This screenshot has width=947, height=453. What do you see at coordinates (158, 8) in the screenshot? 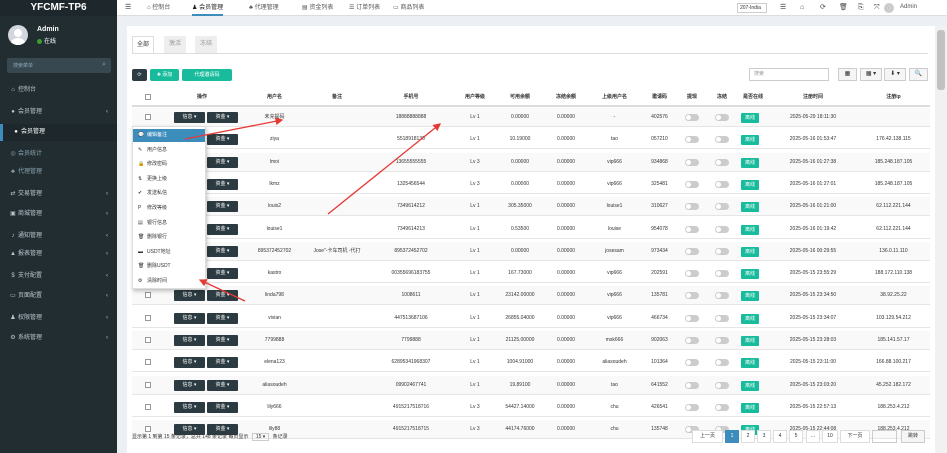
I see `top-tab-0: ⌂ 控制台` at bounding box center [158, 8].